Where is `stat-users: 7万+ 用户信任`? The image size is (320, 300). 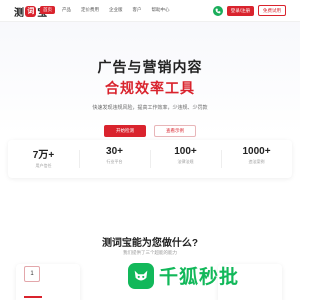
stat-users: 7万+ 用户信任 is located at coordinates (43, 159).